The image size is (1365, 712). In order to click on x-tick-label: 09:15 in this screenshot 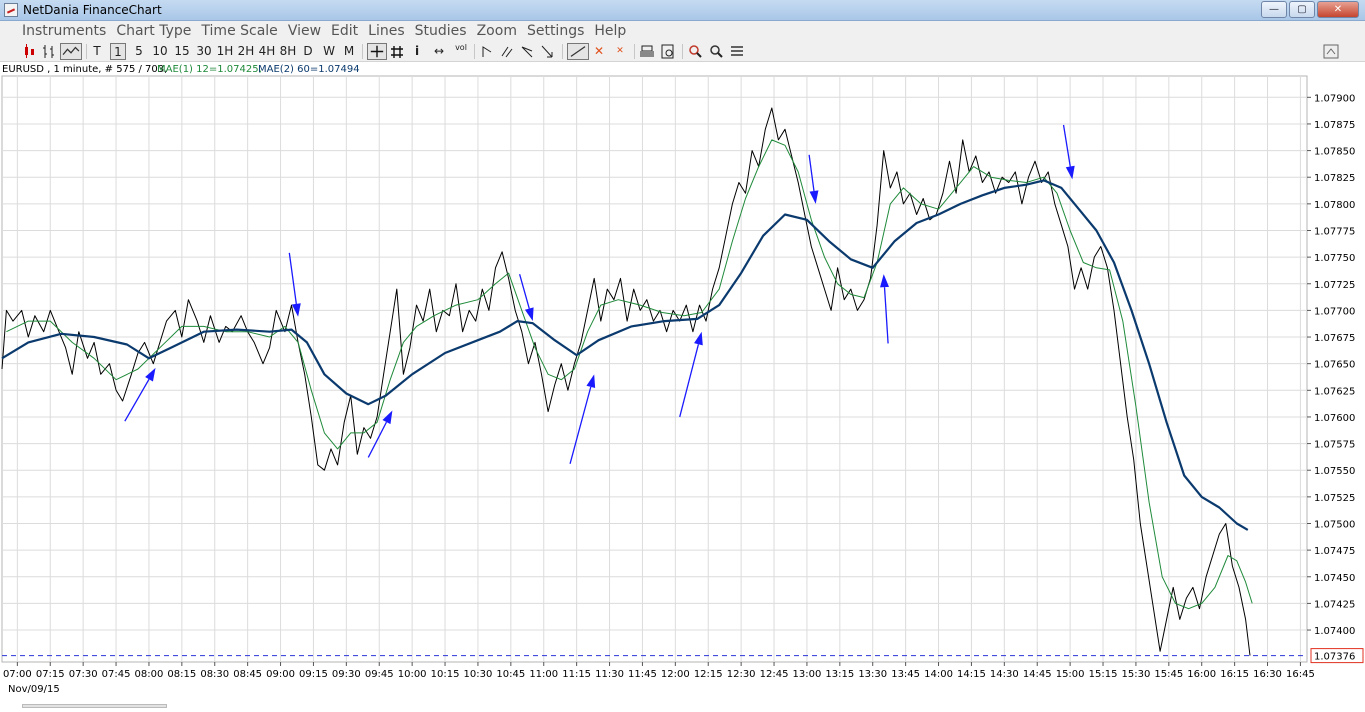, I will do `click(313, 674)`.